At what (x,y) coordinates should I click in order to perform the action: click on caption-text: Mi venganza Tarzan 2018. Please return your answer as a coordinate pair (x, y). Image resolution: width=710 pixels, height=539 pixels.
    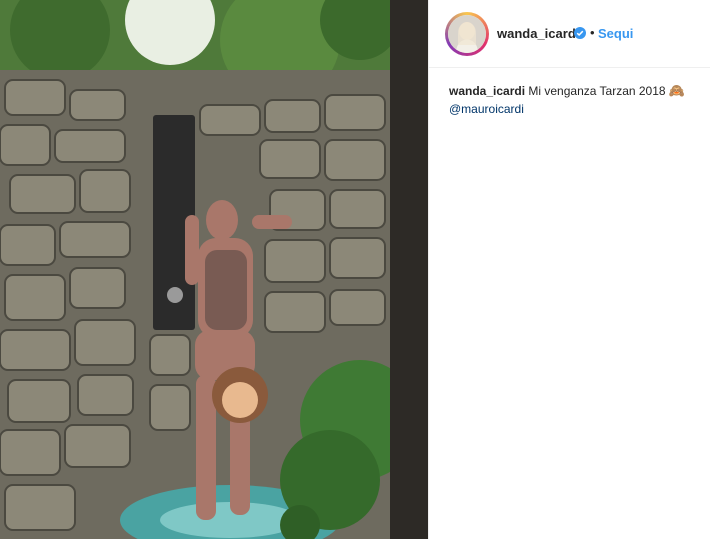
    Looking at the image, I should click on (597, 91).